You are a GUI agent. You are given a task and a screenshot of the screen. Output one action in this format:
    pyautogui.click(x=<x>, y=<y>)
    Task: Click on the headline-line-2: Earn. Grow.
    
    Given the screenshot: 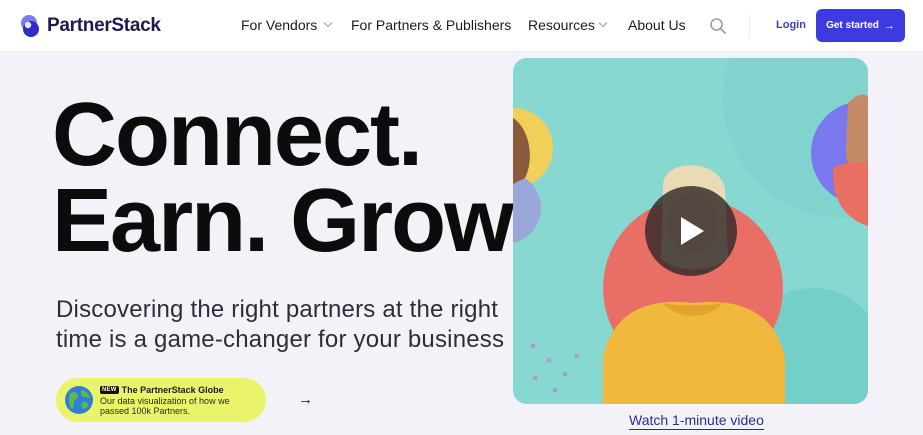 What is the action you would take?
    pyautogui.click(x=293, y=221)
    